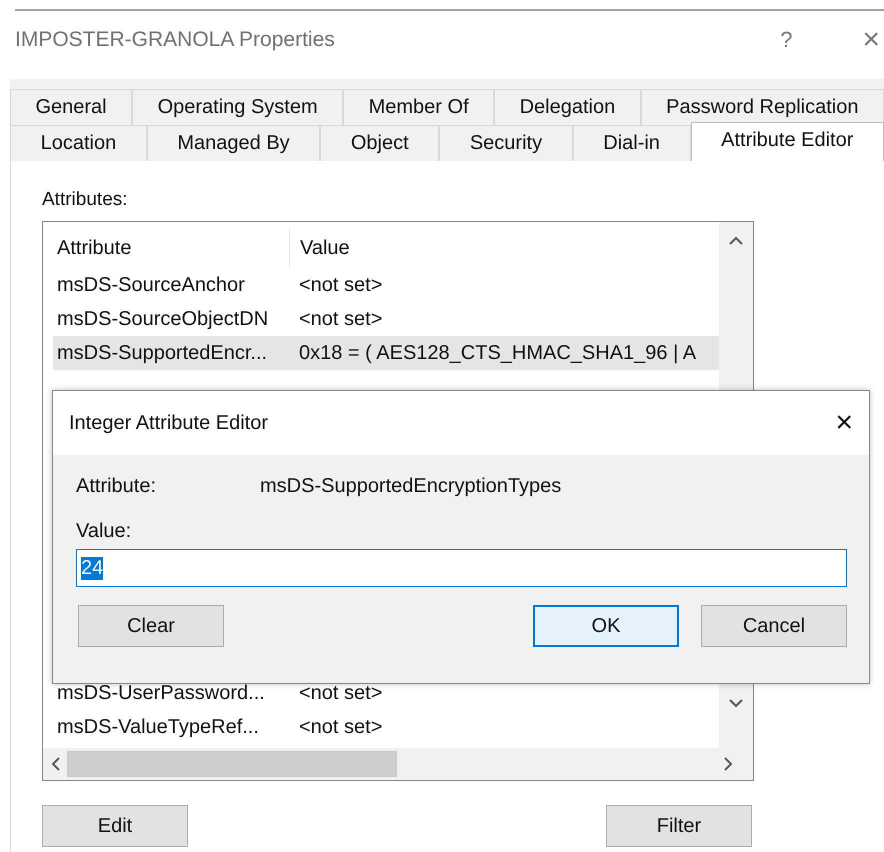 The image size is (884, 852). I want to click on tab: Managed By, so click(233, 143).